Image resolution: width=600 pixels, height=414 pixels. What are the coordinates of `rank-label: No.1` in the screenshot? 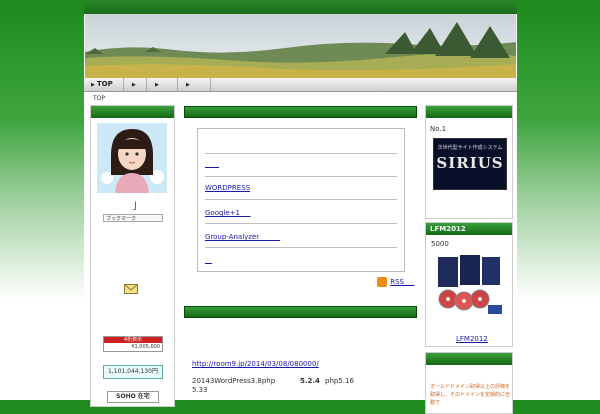 It's located at (438, 129).